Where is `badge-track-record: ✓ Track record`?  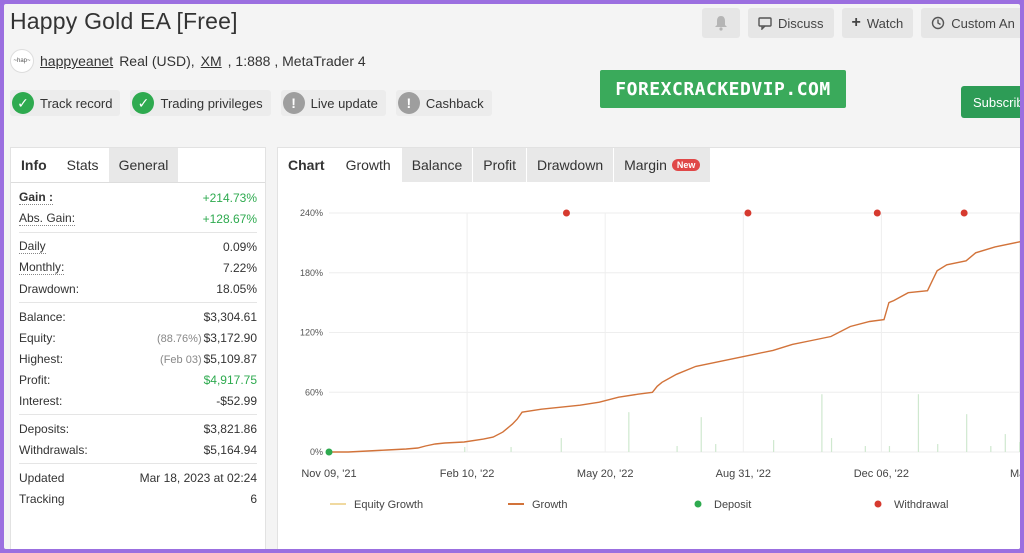 badge-track-record: ✓ Track record is located at coordinates (65, 103).